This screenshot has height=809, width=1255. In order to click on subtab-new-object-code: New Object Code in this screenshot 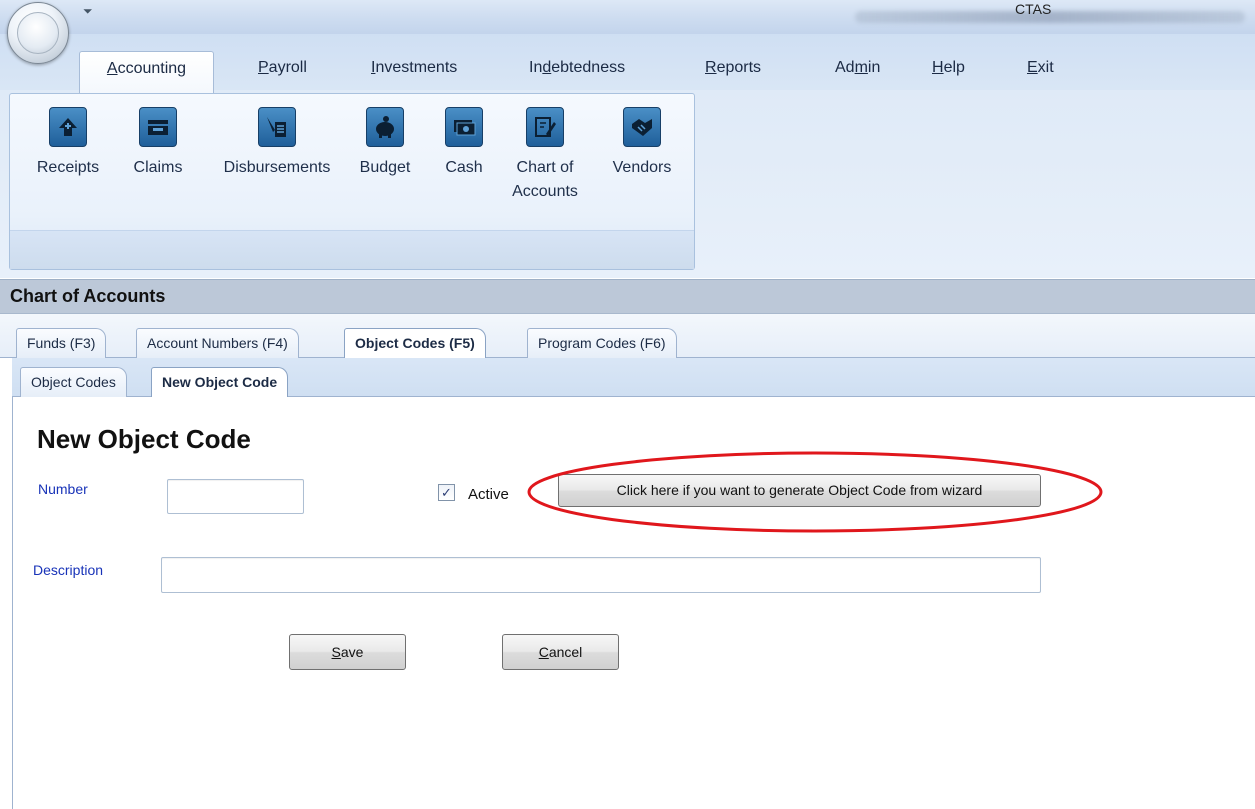, I will do `click(220, 382)`.